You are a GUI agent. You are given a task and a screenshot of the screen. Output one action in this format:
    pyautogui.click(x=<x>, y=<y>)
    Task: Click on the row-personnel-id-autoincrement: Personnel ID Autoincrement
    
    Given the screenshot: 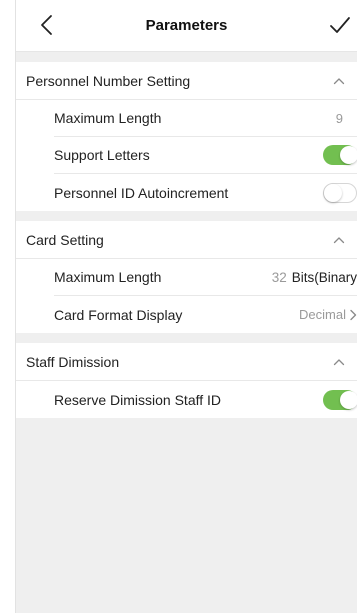 What is the action you would take?
    pyautogui.click(x=205, y=192)
    